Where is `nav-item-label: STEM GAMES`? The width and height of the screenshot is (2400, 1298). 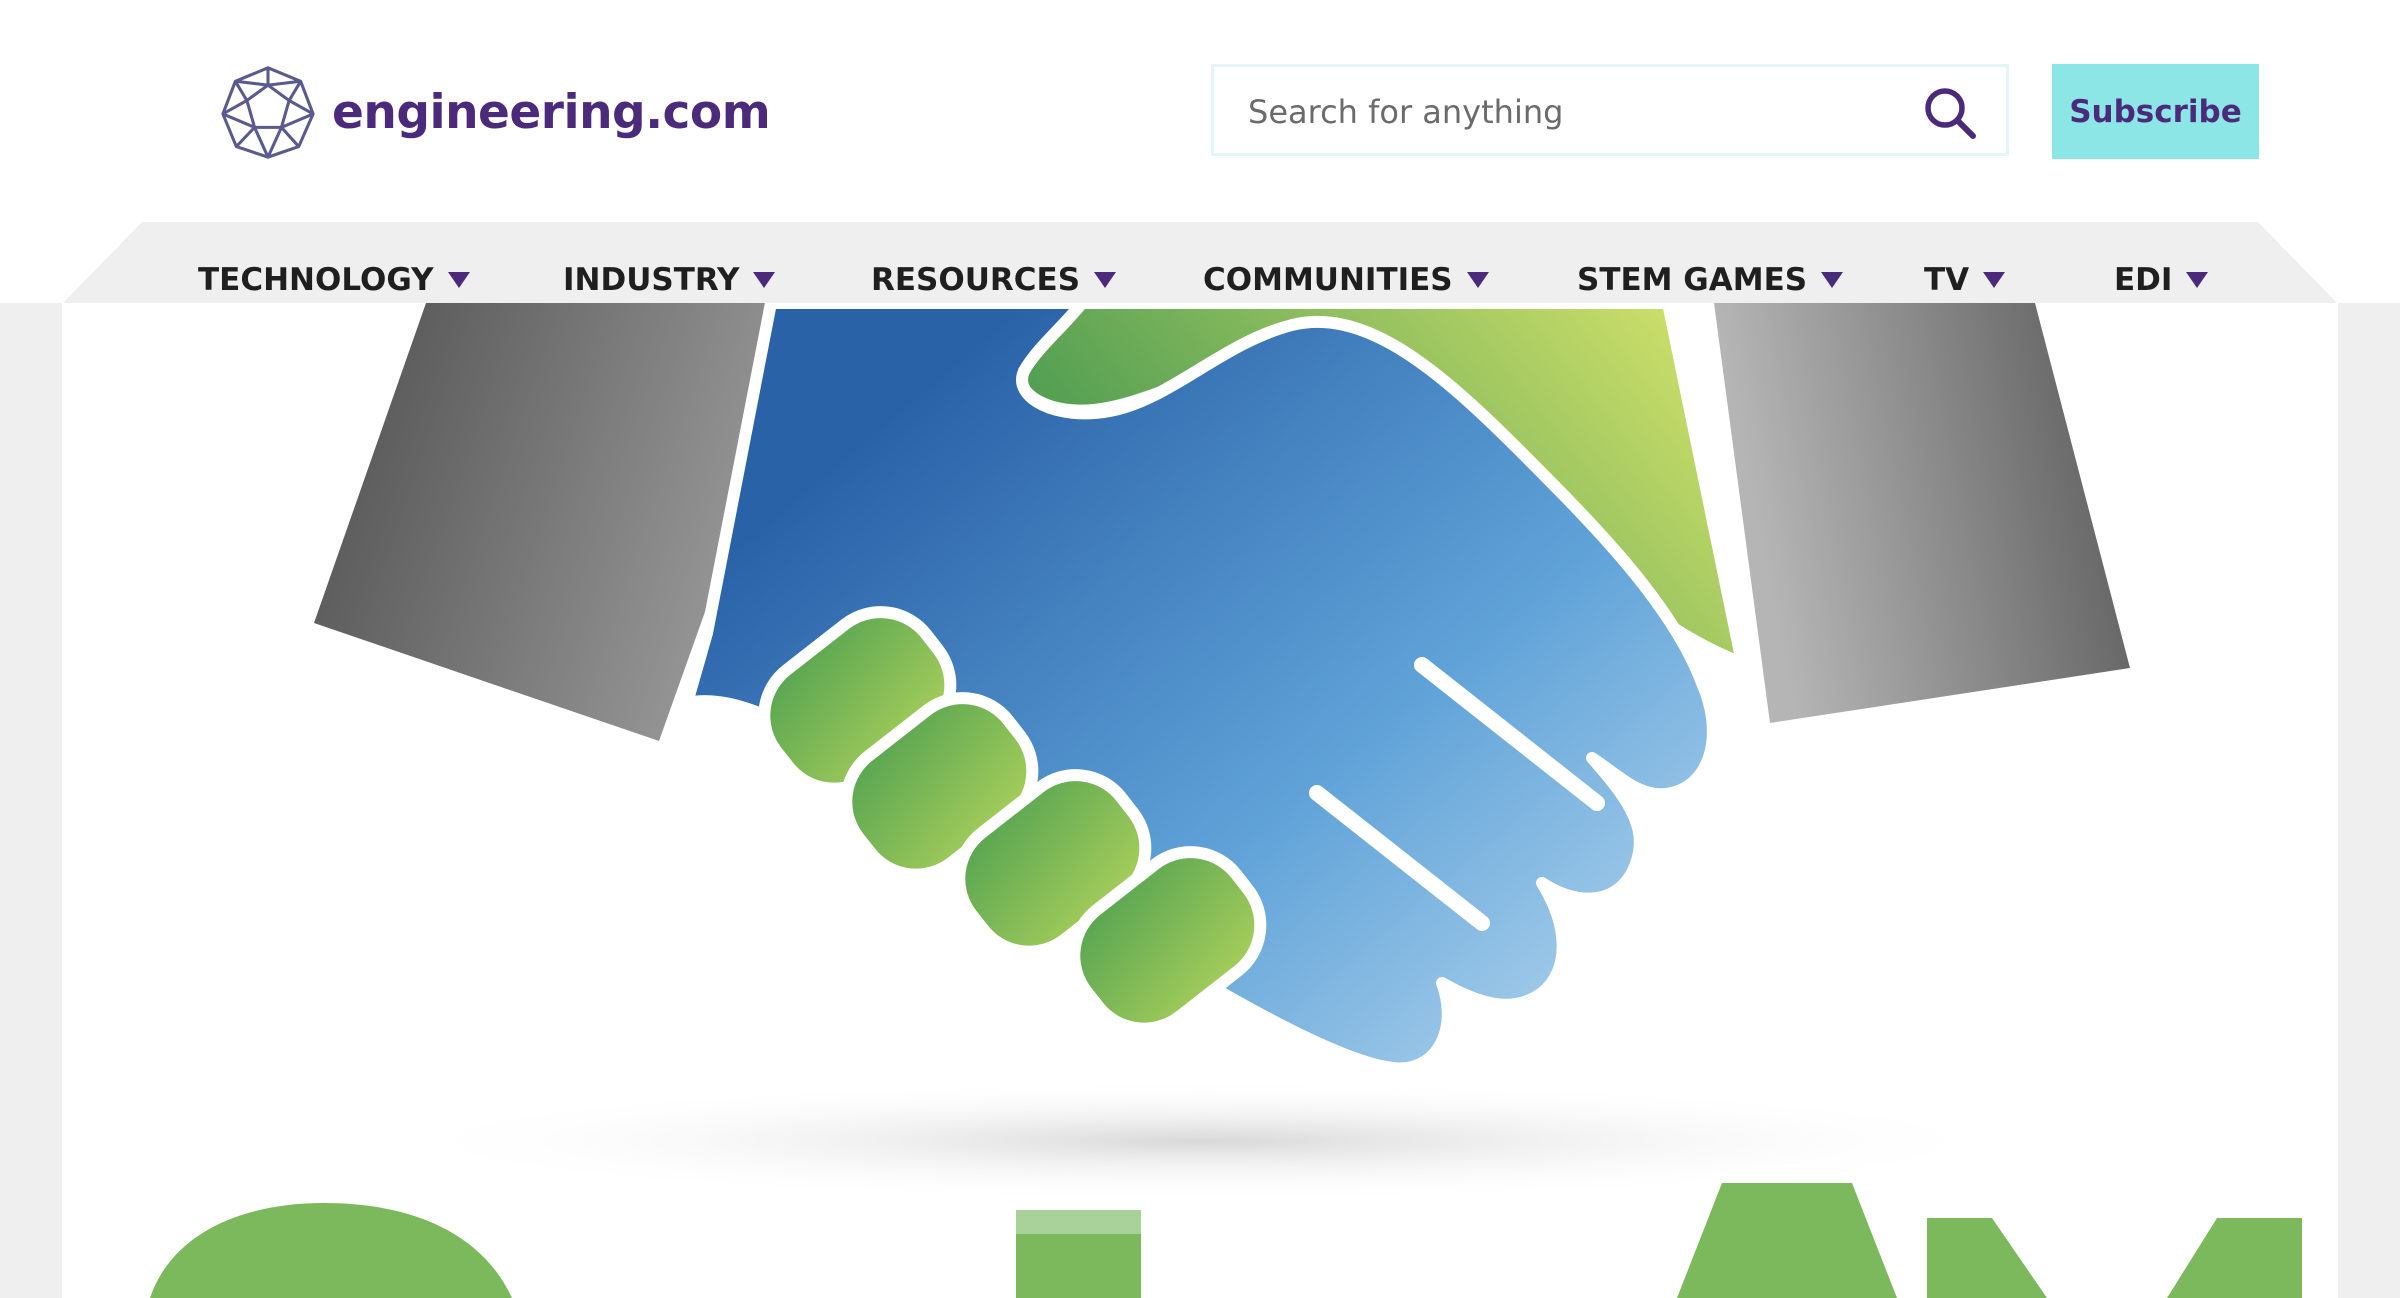
nav-item-label: STEM GAMES is located at coordinates (1692, 280).